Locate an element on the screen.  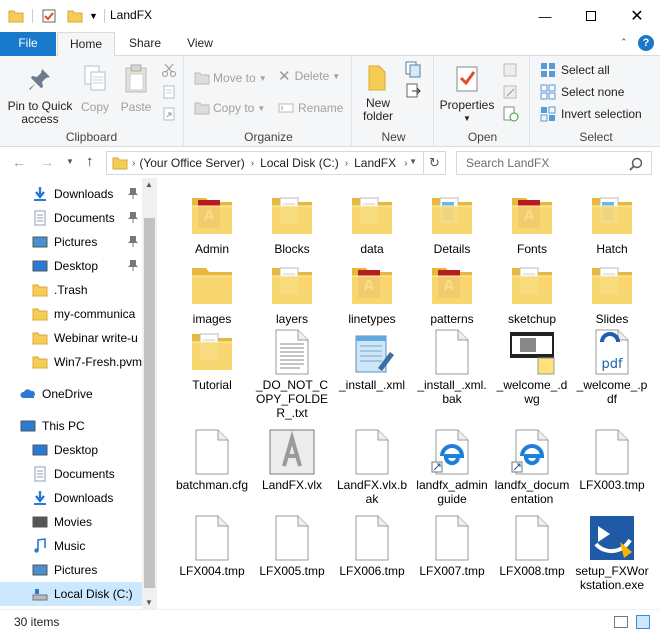
history-button is located at coordinates (511, 115).